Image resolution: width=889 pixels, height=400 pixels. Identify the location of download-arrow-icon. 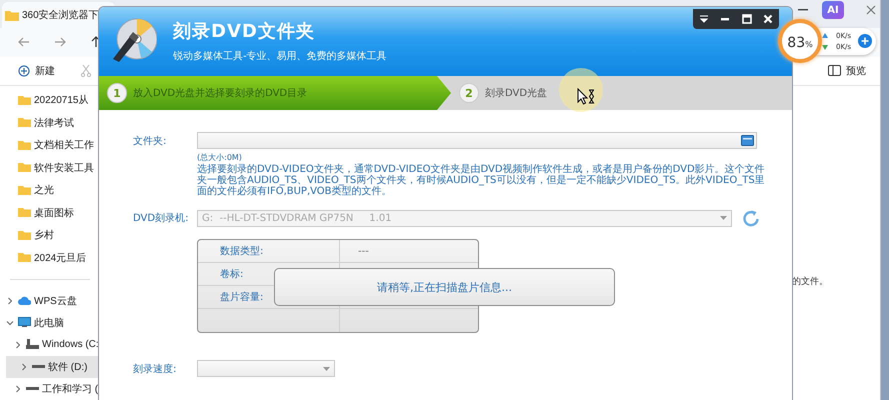
(825, 47).